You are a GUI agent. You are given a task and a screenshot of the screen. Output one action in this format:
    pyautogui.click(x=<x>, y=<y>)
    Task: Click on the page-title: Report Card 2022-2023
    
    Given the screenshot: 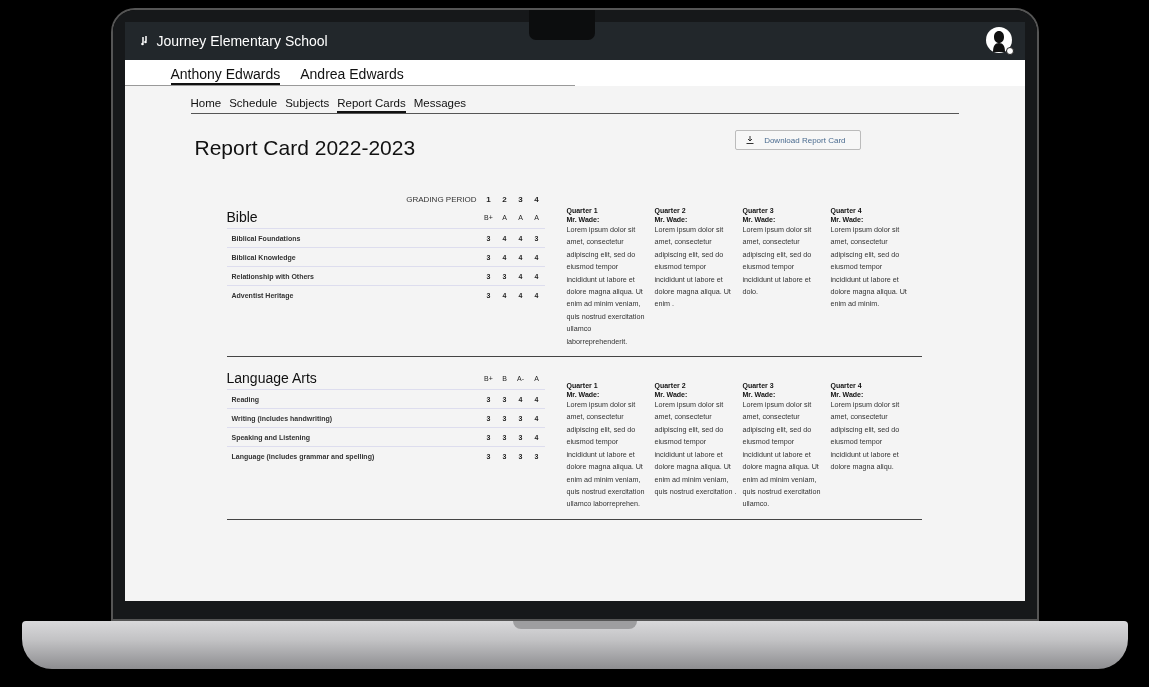 What is the action you would take?
    pyautogui.click(x=305, y=148)
    